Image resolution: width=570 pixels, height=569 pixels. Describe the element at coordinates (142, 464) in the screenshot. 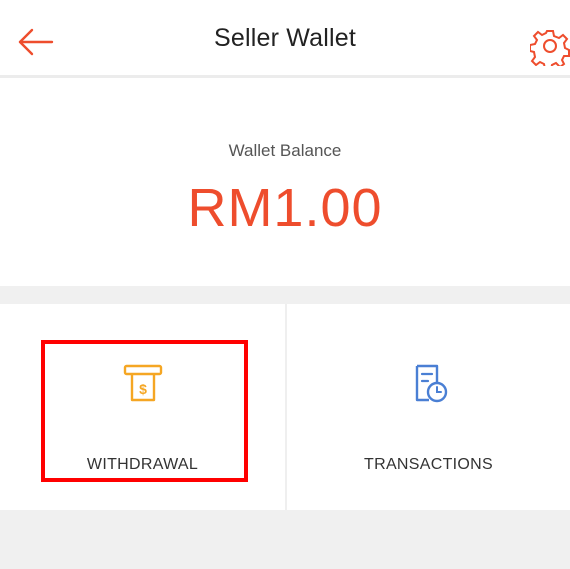

I see `withdrawal-label: WITHDRAWAL` at that location.